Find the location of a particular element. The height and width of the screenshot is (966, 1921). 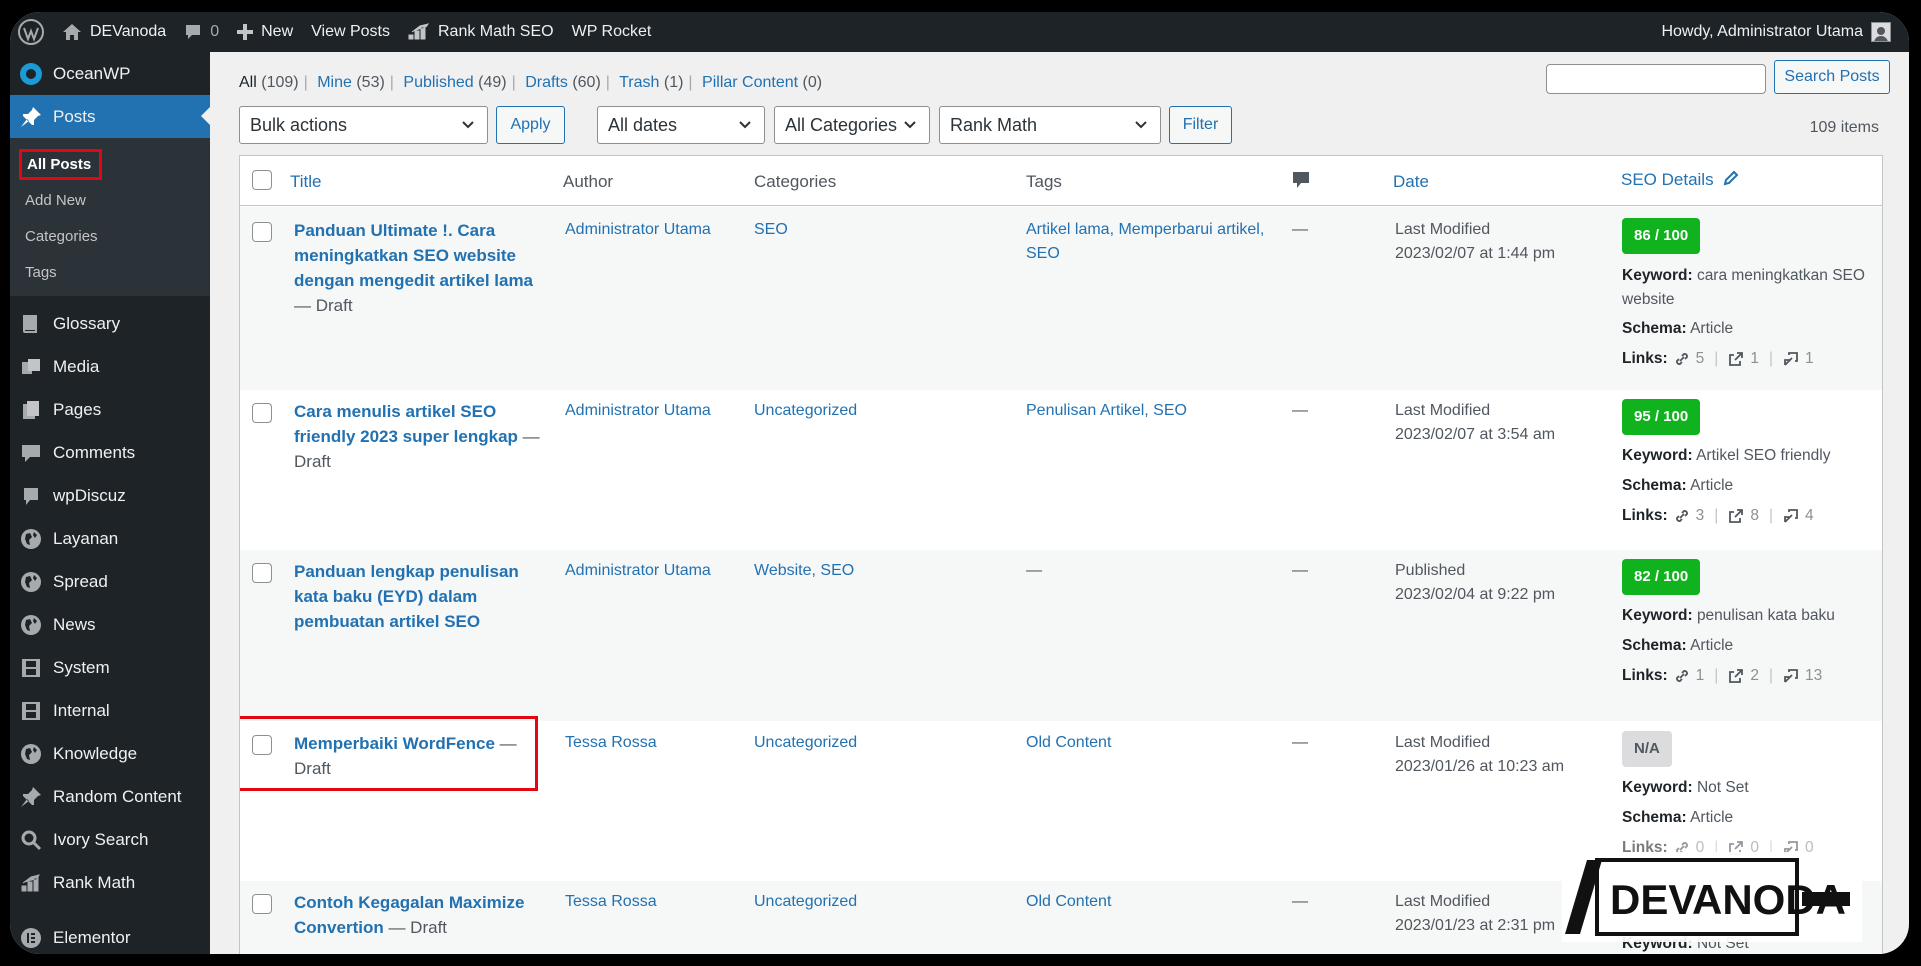

film-icon is located at coordinates (31, 668).